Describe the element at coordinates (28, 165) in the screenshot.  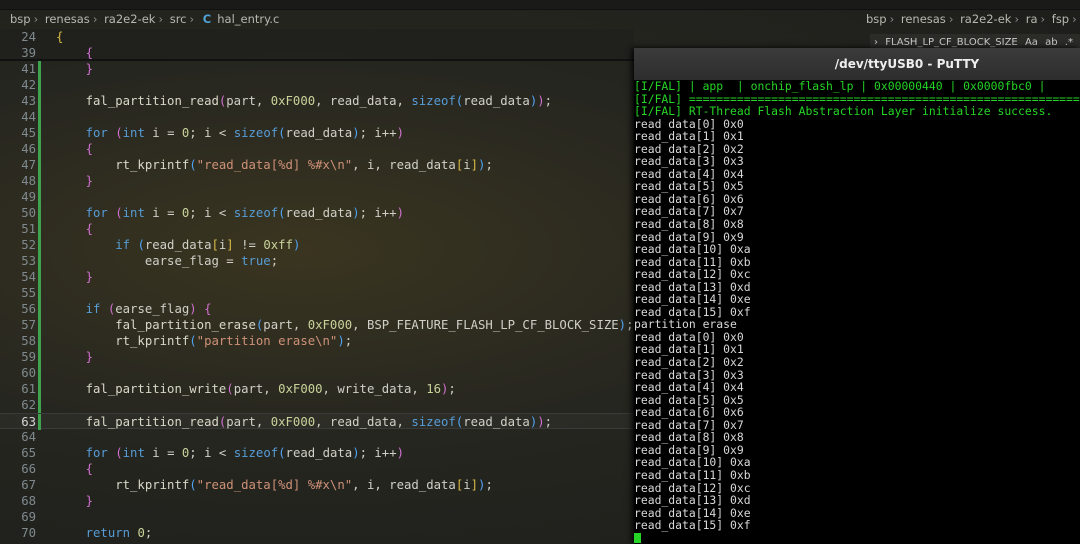
I see `line-number: 47` at that location.